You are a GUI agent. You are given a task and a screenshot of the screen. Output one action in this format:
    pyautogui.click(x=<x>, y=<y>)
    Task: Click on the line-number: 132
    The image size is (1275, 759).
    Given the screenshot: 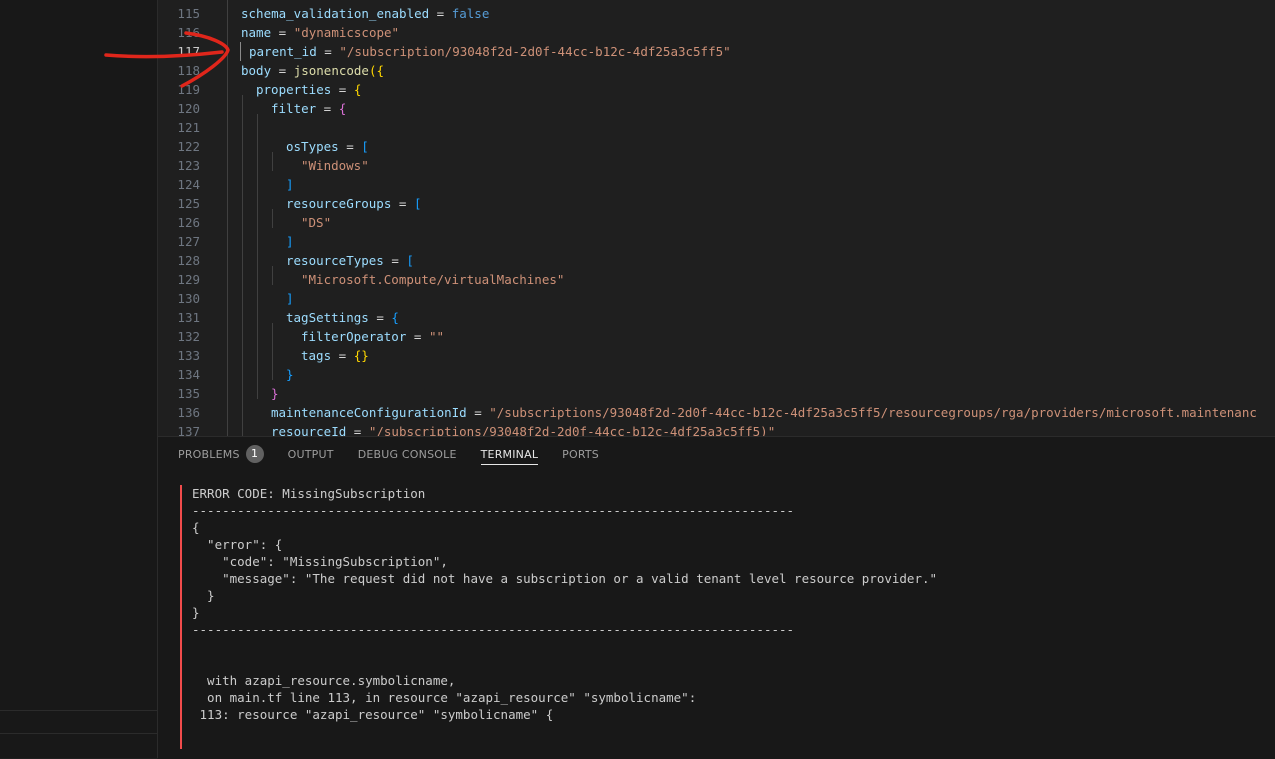 What is the action you would take?
    pyautogui.click(x=188, y=336)
    